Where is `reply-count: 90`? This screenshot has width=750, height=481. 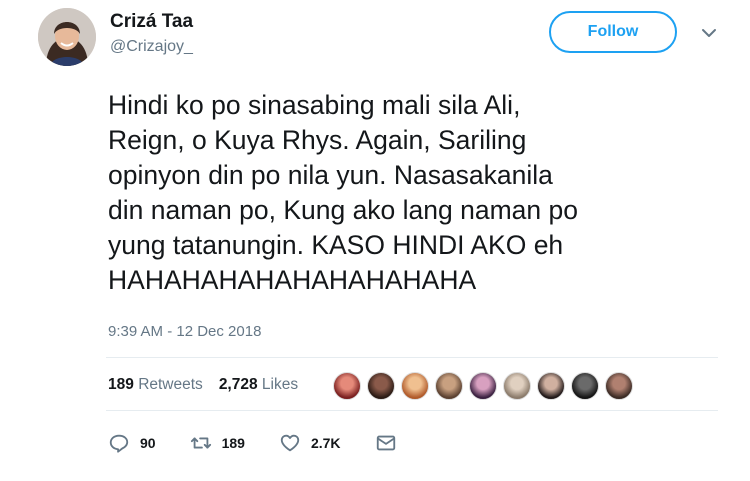
reply-count: 90 is located at coordinates (148, 443).